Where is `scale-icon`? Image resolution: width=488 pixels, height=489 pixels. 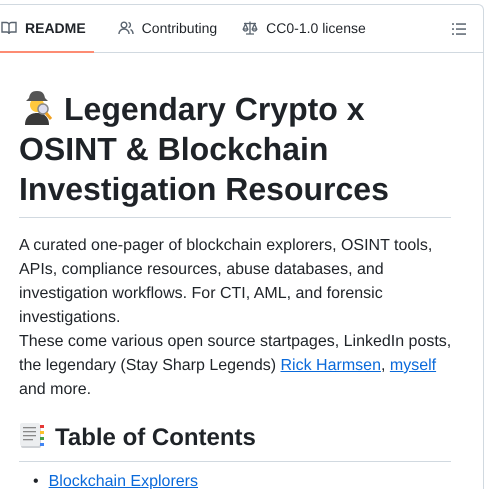 scale-icon is located at coordinates (250, 28).